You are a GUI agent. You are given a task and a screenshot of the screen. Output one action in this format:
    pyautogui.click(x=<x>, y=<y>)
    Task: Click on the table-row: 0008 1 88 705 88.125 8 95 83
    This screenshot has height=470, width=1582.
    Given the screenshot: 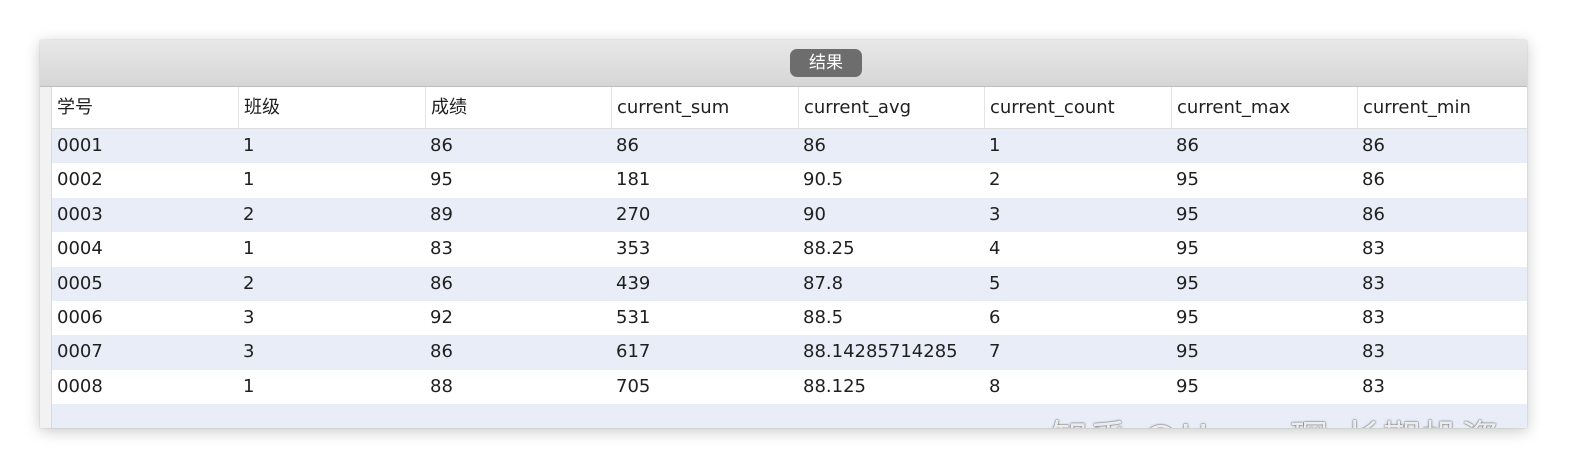 What is the action you would take?
    pyautogui.click(x=789, y=387)
    